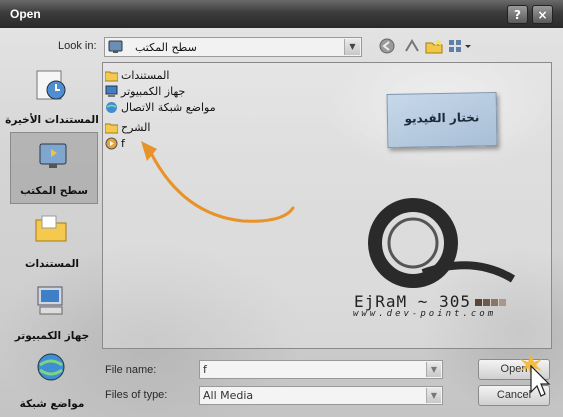  Describe the element at coordinates (460, 46) in the screenshot. I see `view-menu-icon` at that location.